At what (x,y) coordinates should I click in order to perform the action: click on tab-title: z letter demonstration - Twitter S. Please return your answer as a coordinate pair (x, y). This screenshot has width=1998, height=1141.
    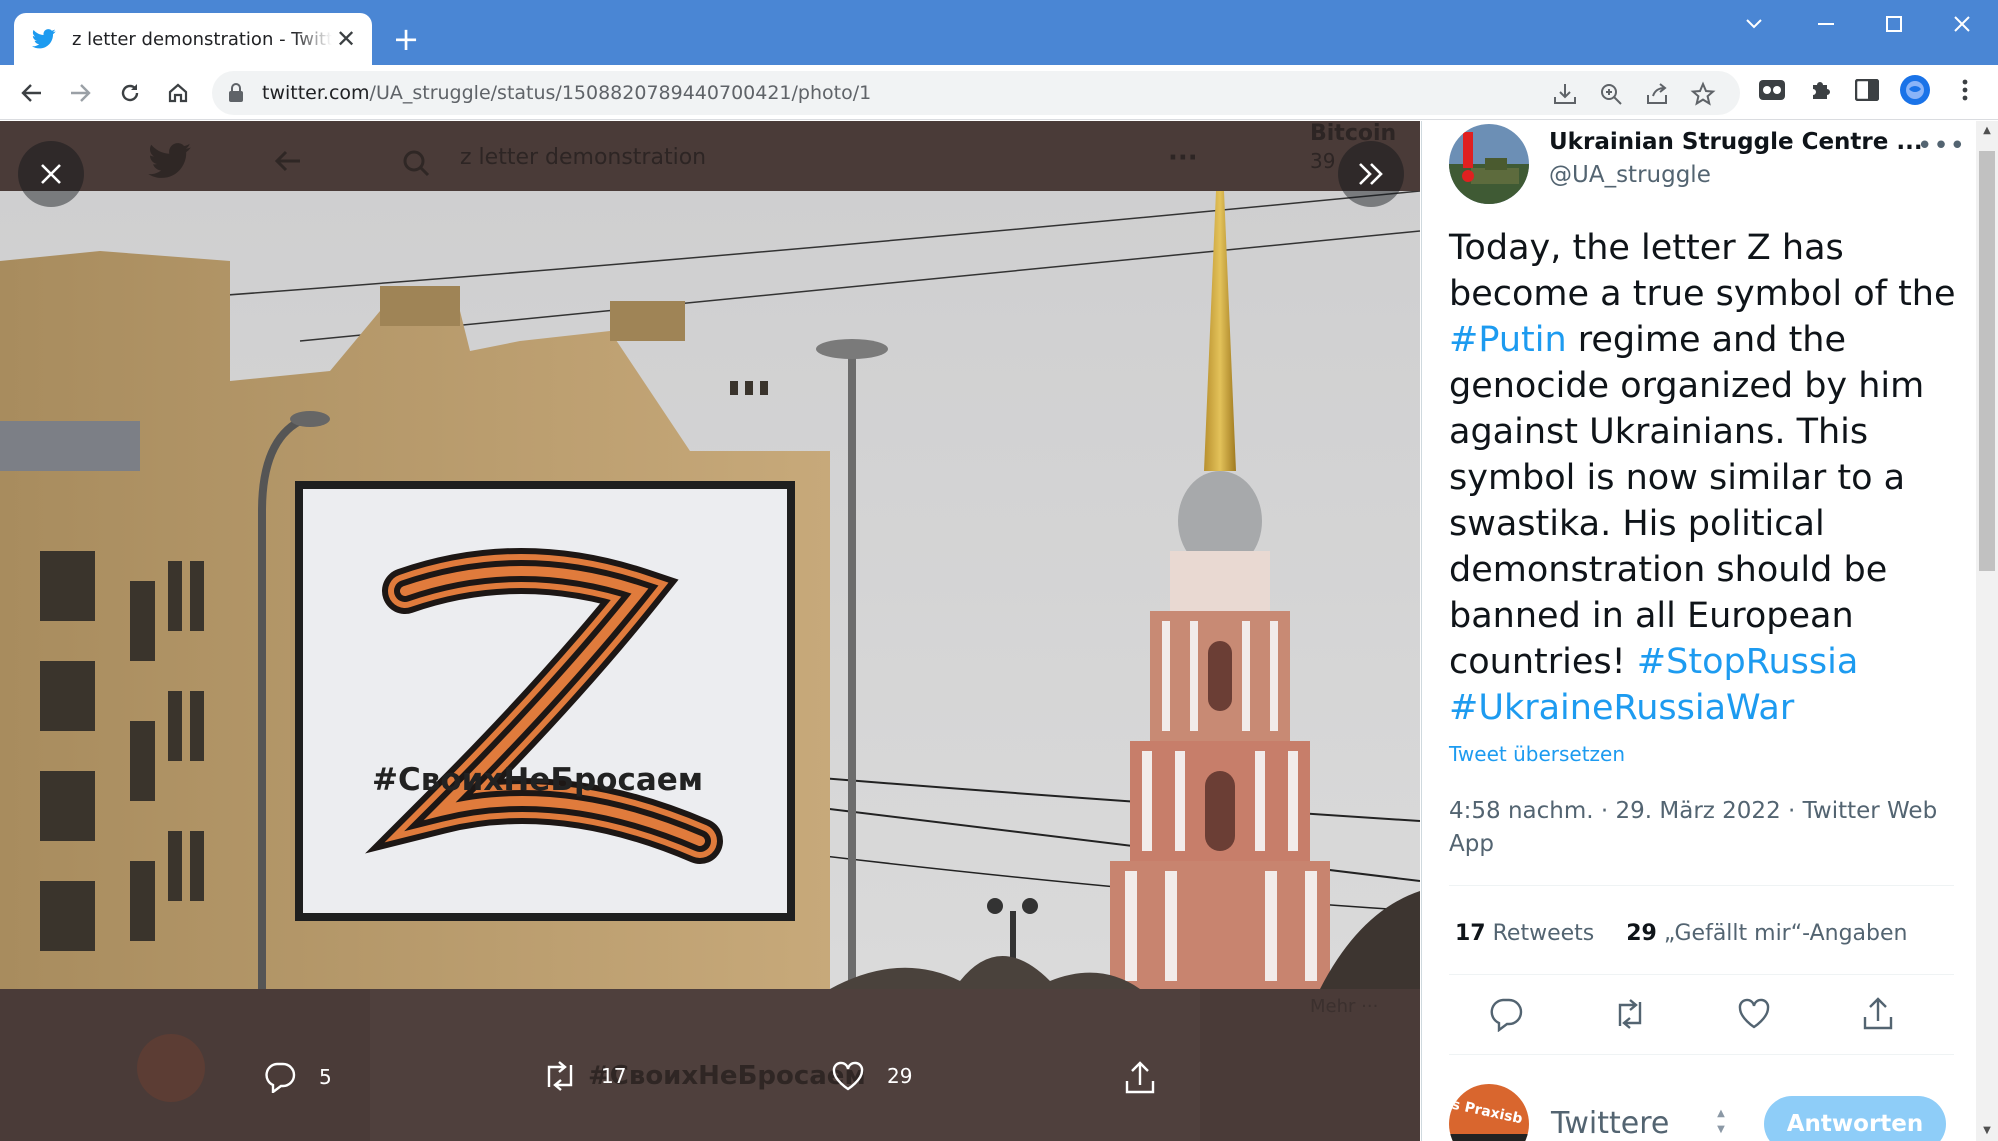
    Looking at the image, I should click on (202, 39).